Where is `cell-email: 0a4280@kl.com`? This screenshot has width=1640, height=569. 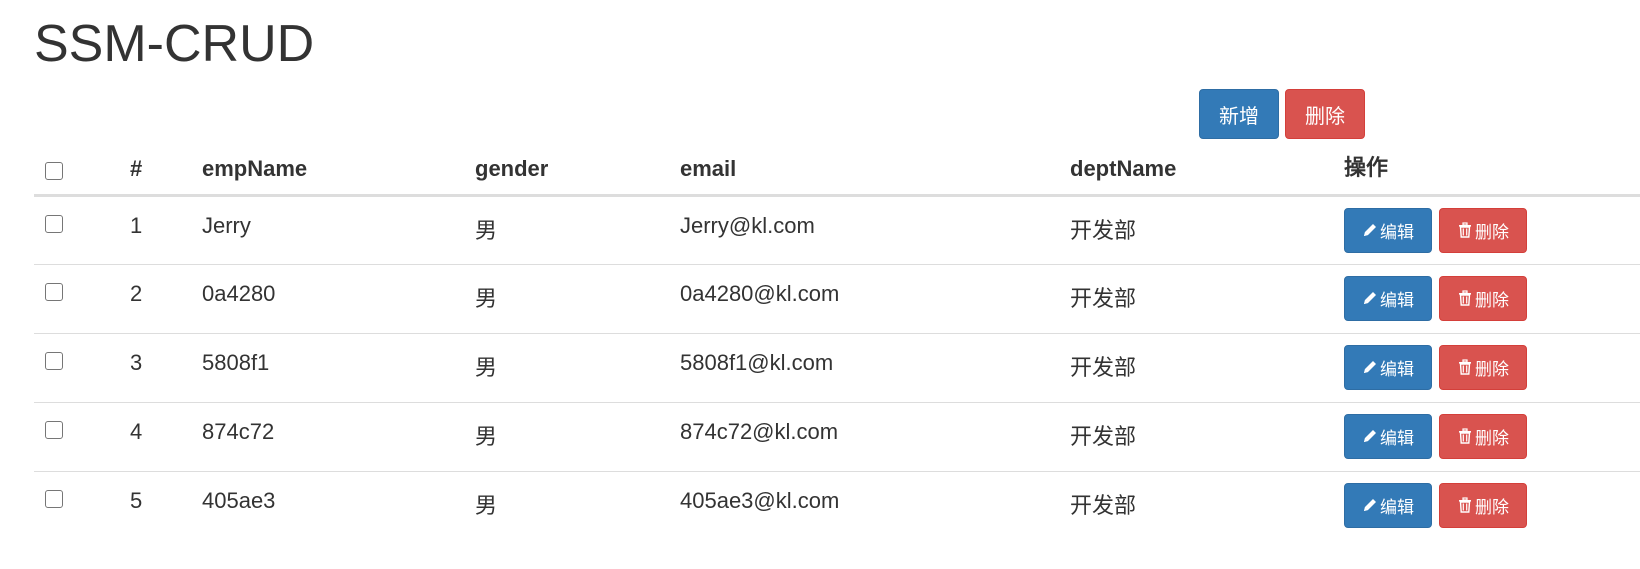 cell-email: 0a4280@kl.com is located at coordinates (875, 298).